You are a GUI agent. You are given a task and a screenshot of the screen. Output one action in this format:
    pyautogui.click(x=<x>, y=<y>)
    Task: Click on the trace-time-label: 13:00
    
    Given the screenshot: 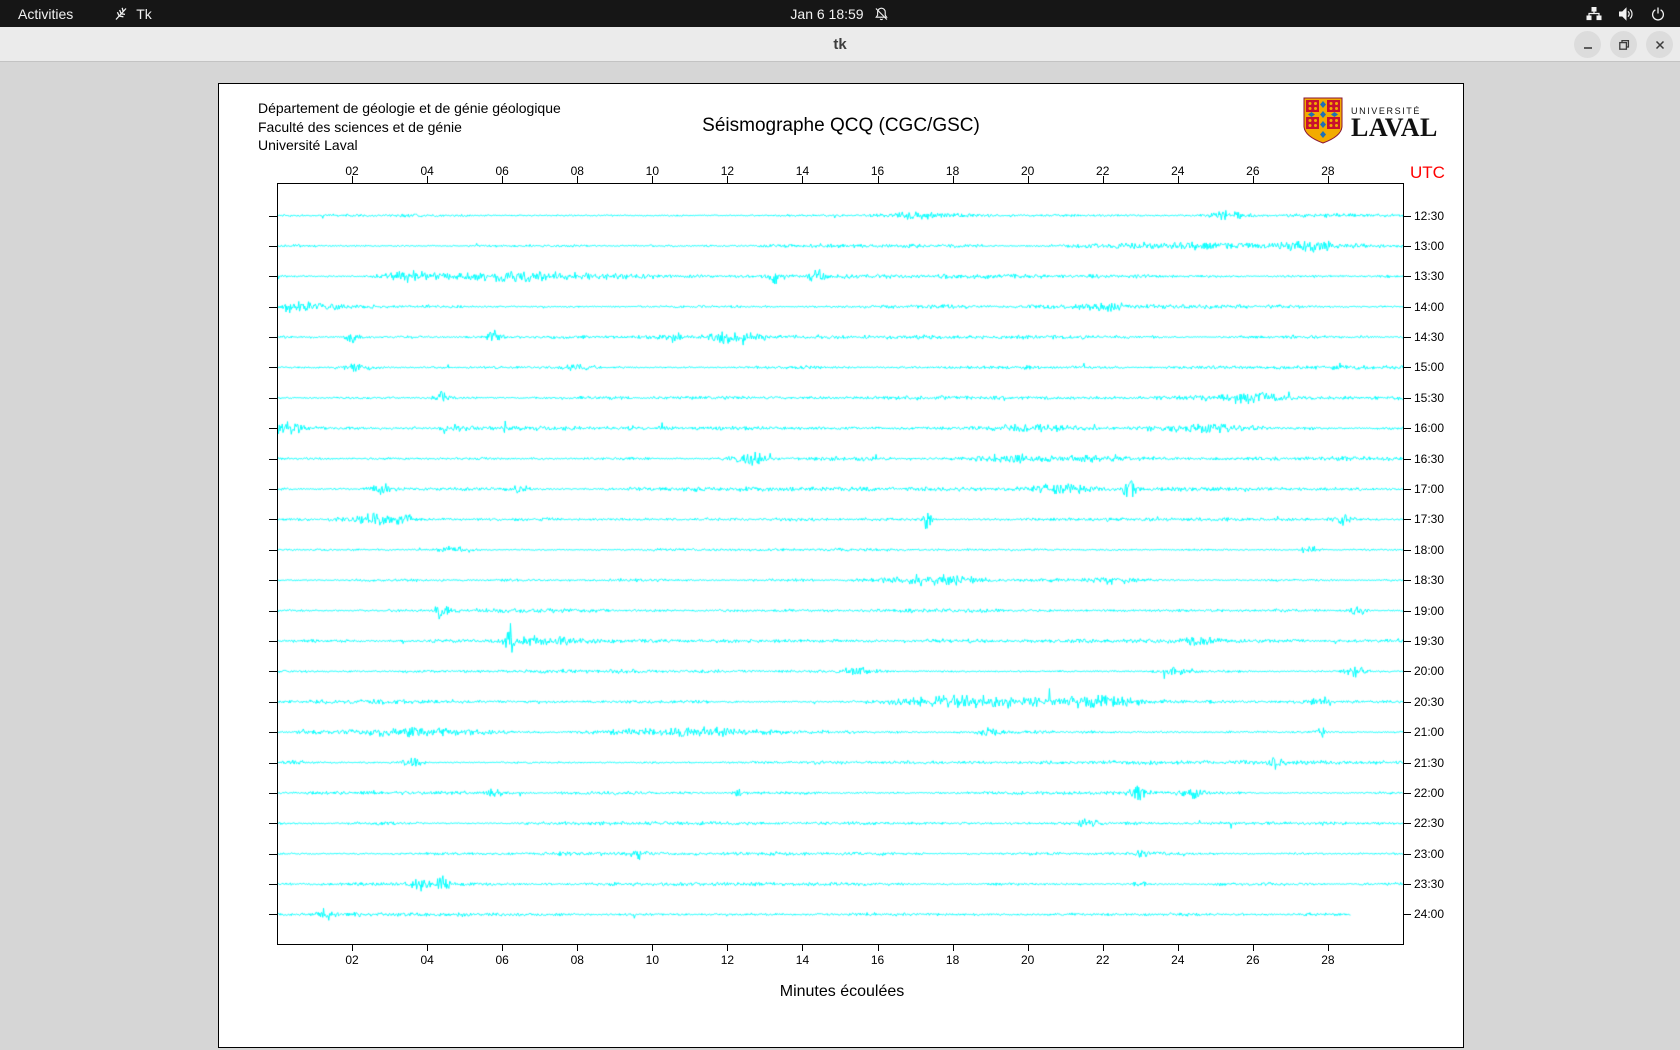 What is the action you would take?
    pyautogui.click(x=1429, y=245)
    